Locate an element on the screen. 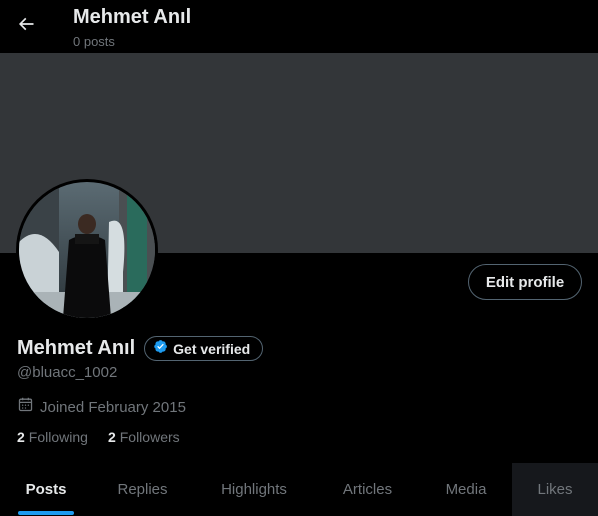 This screenshot has width=598, height=516. get-verified-button: Get verified is located at coordinates (204, 348).